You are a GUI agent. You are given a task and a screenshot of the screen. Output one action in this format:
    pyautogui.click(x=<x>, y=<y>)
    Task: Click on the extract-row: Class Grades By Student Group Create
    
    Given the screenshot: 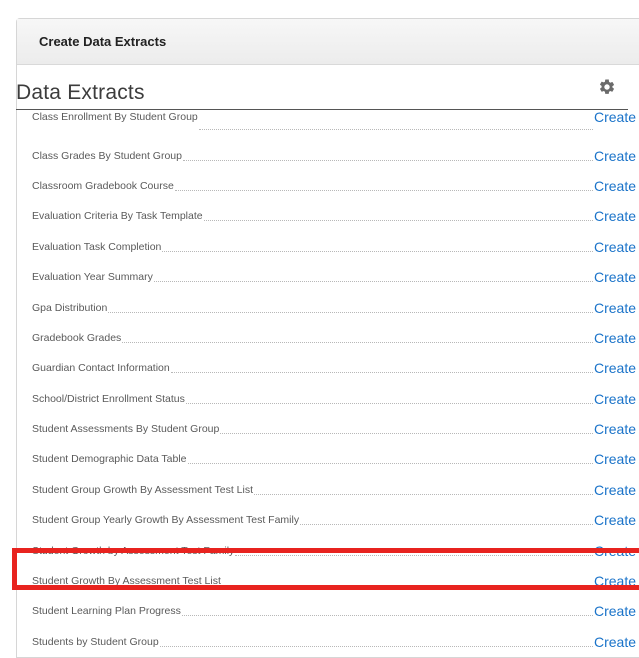 What is the action you would take?
    pyautogui.click(x=335, y=155)
    